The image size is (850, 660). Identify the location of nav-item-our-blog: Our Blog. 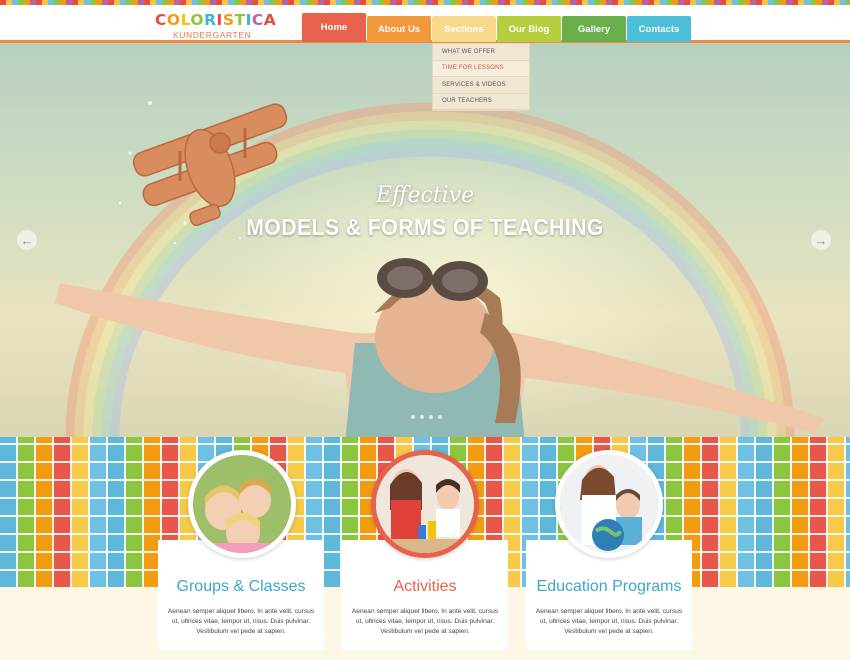
(529, 29).